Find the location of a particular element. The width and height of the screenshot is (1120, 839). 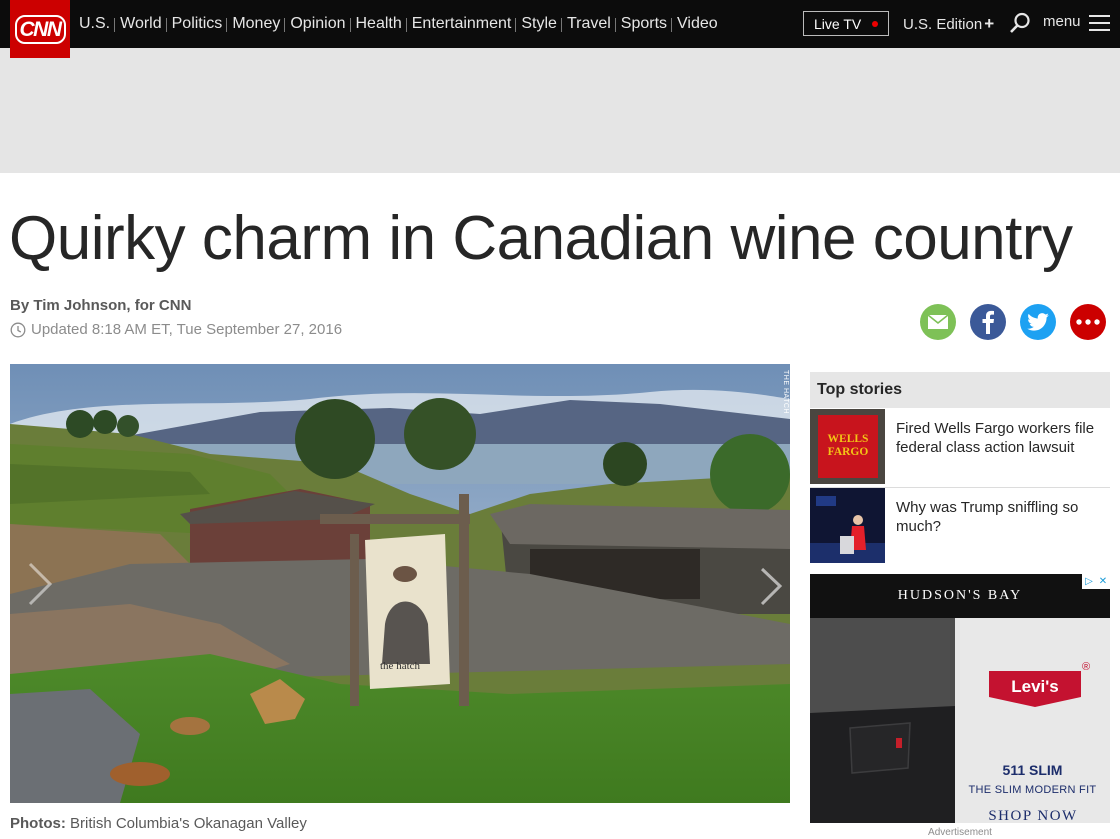

nav-link-entertainment: Entertainment is located at coordinates (461, 24).